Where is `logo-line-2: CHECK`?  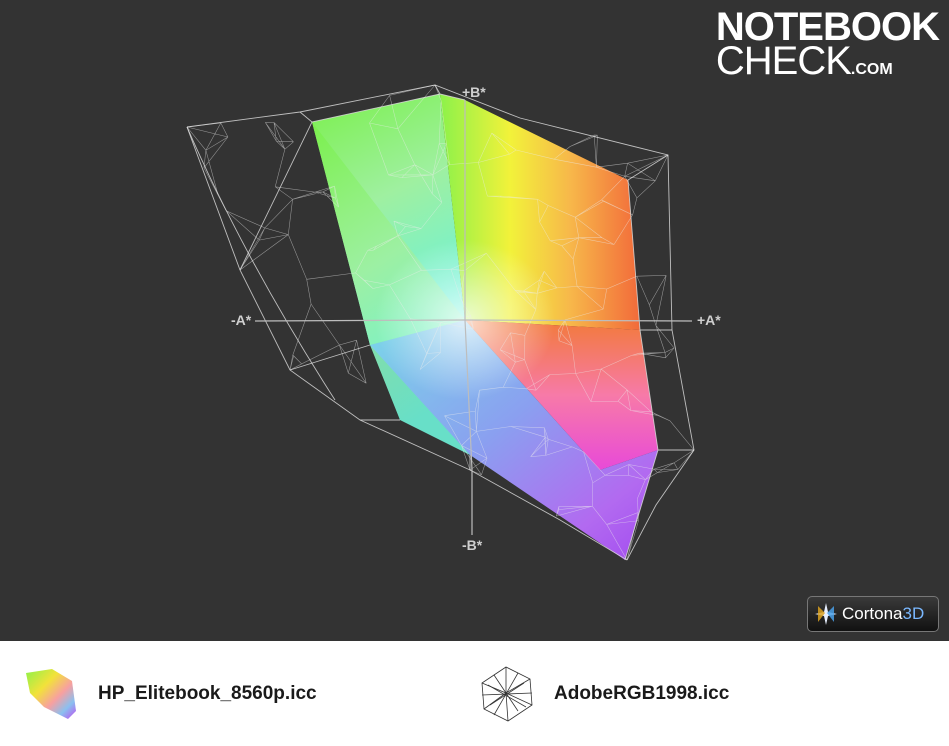
logo-line-2: CHECK is located at coordinates (783, 61).